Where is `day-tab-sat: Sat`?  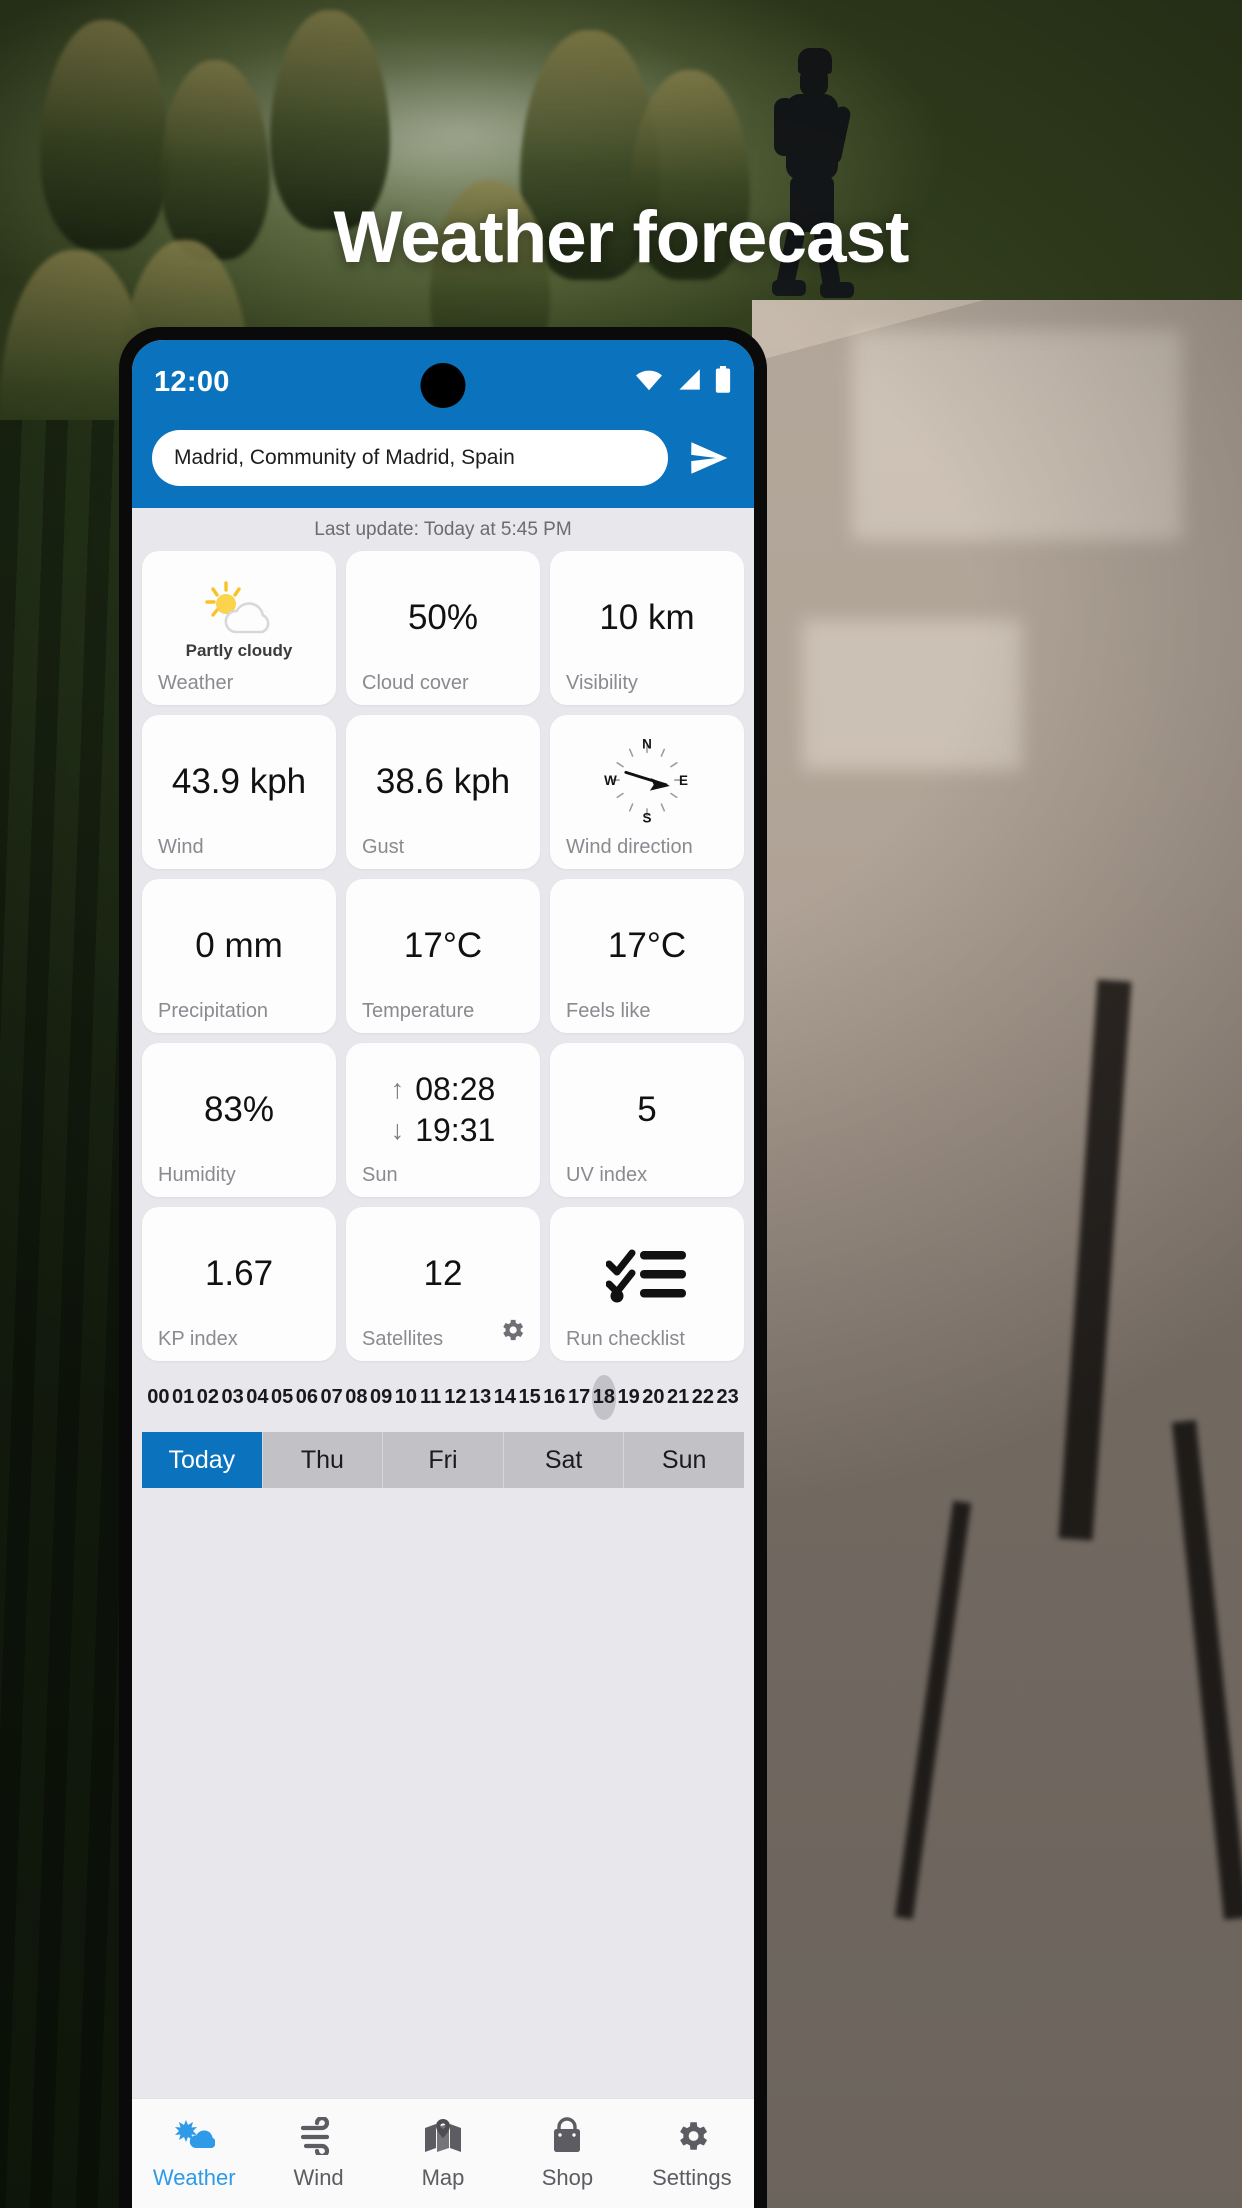
day-tab-sat: Sat is located at coordinates (564, 1460).